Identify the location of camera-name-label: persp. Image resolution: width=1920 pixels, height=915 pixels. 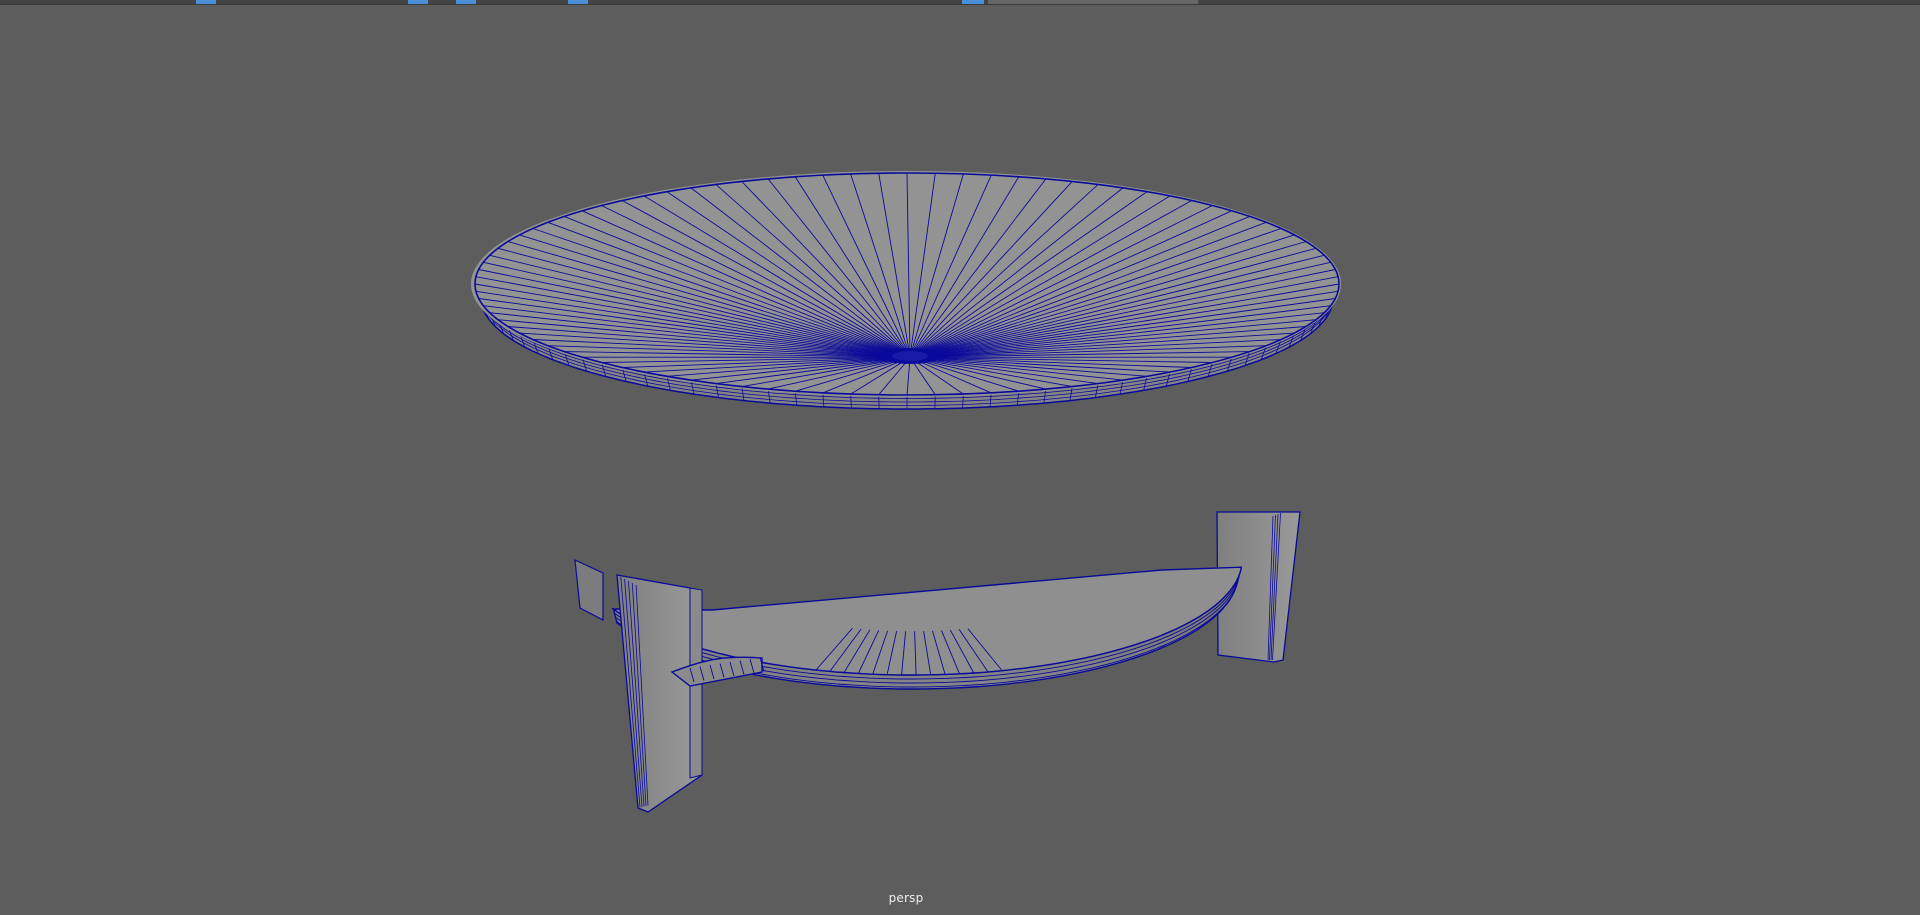
(906, 898).